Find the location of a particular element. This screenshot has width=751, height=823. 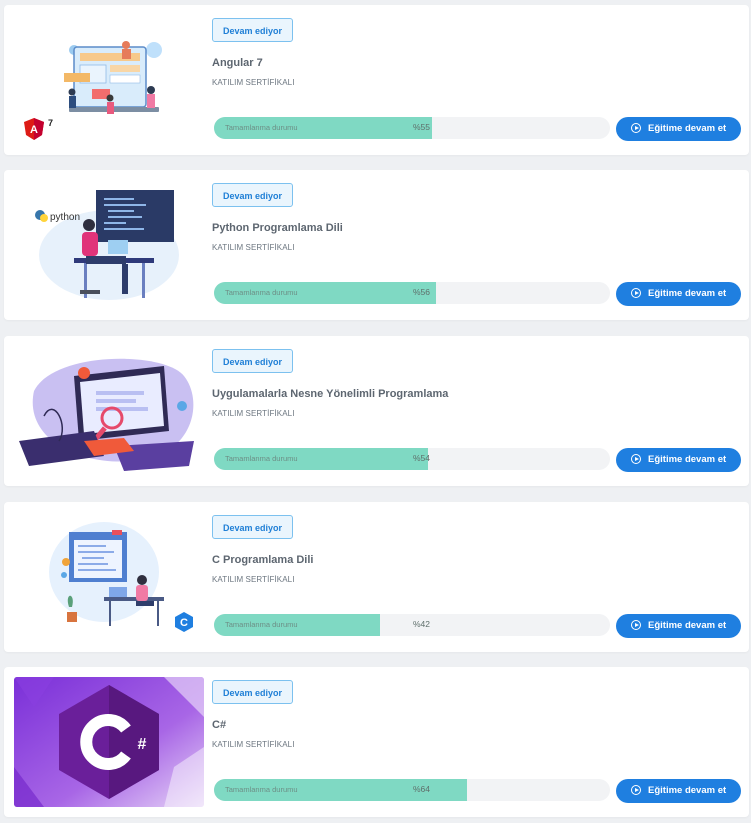

course-title: Python Programlama Dili is located at coordinates (277, 228).